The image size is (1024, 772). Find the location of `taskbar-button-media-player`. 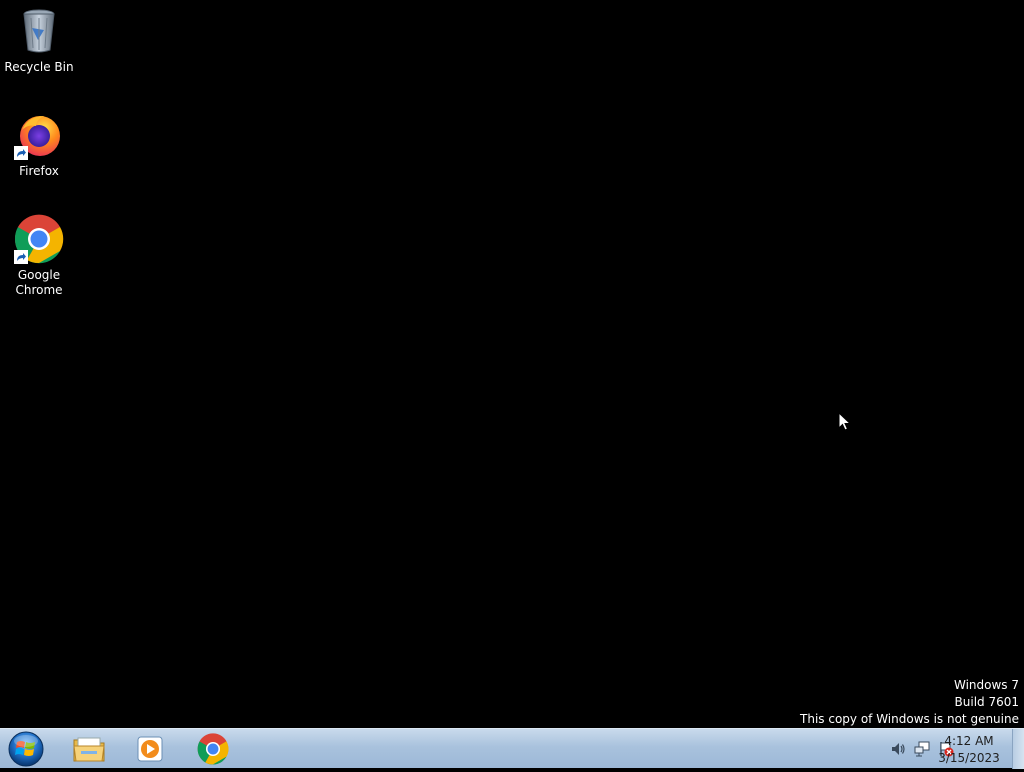

taskbar-button-media-player is located at coordinates (150, 749).